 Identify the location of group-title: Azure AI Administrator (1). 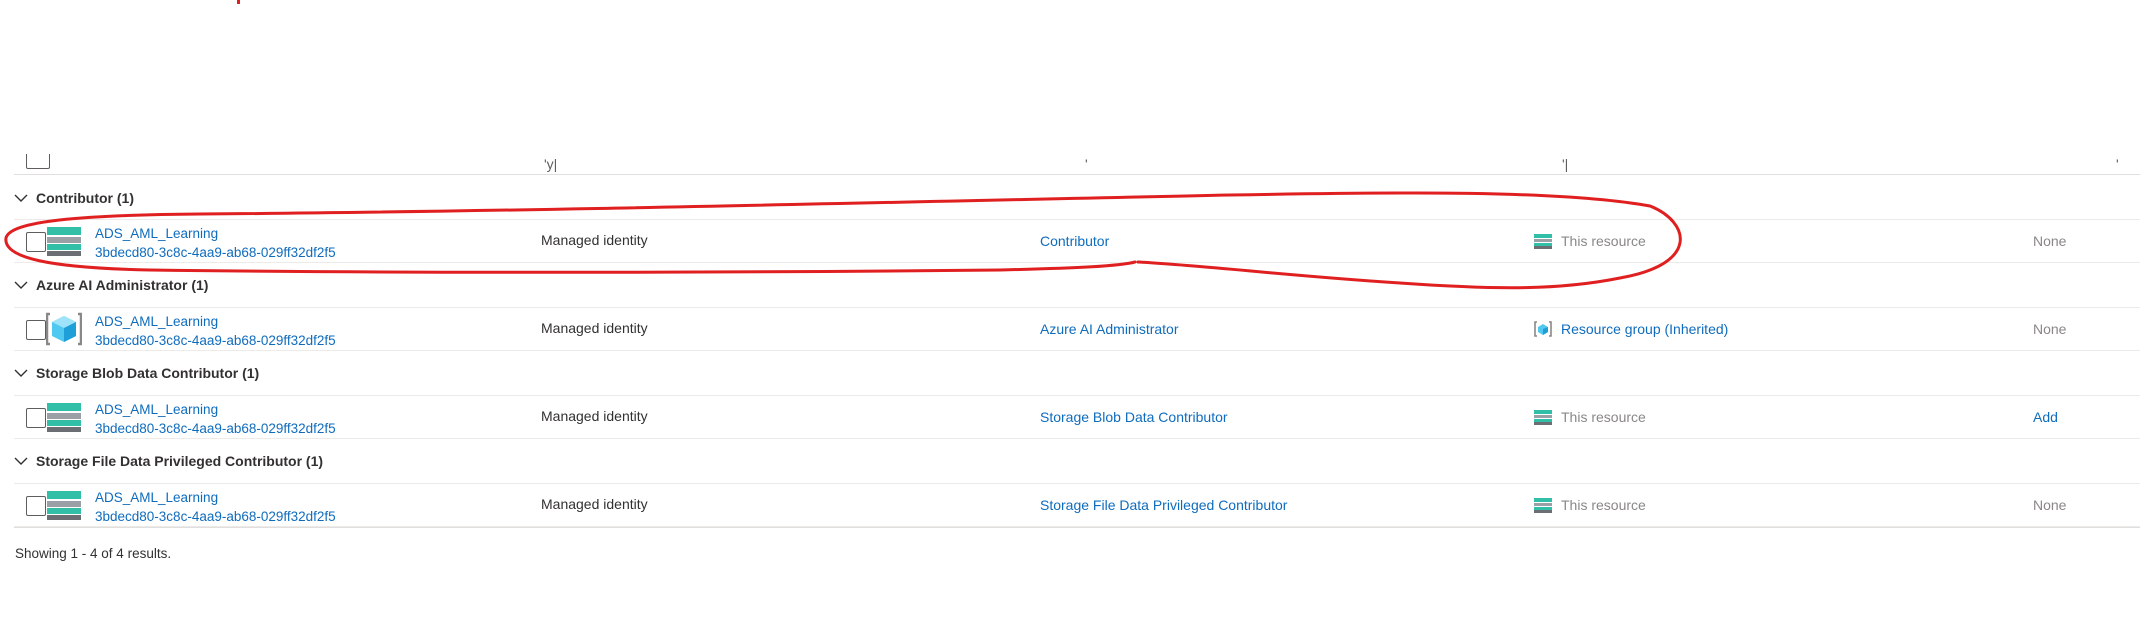
(122, 285).